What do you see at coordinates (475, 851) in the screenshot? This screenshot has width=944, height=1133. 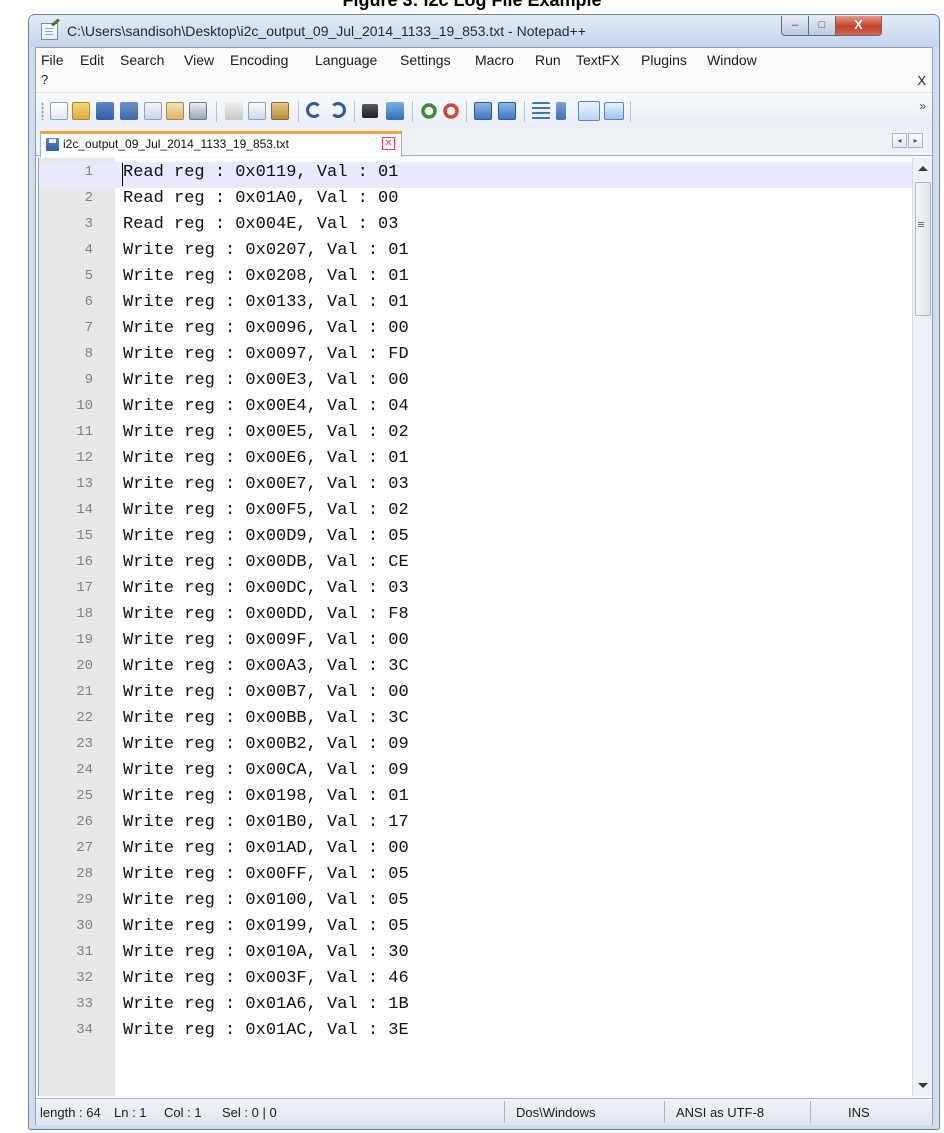 I see `code-line: 27 Write reg : 0x01AD, Val : 00` at bounding box center [475, 851].